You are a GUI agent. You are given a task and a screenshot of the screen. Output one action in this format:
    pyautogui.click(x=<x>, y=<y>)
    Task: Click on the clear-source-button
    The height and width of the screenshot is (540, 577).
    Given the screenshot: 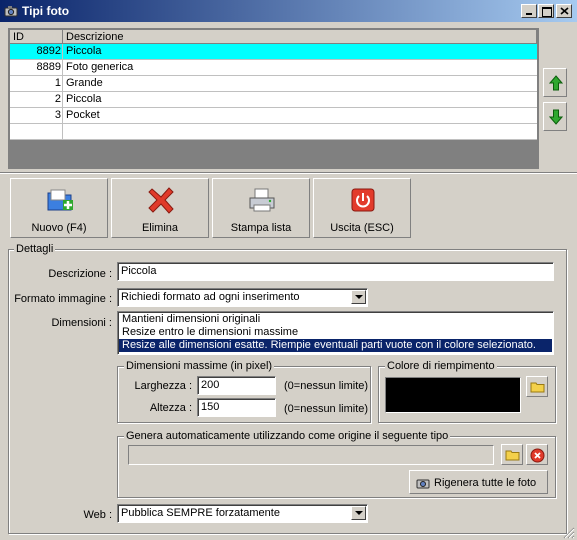 What is the action you would take?
    pyautogui.click(x=537, y=454)
    